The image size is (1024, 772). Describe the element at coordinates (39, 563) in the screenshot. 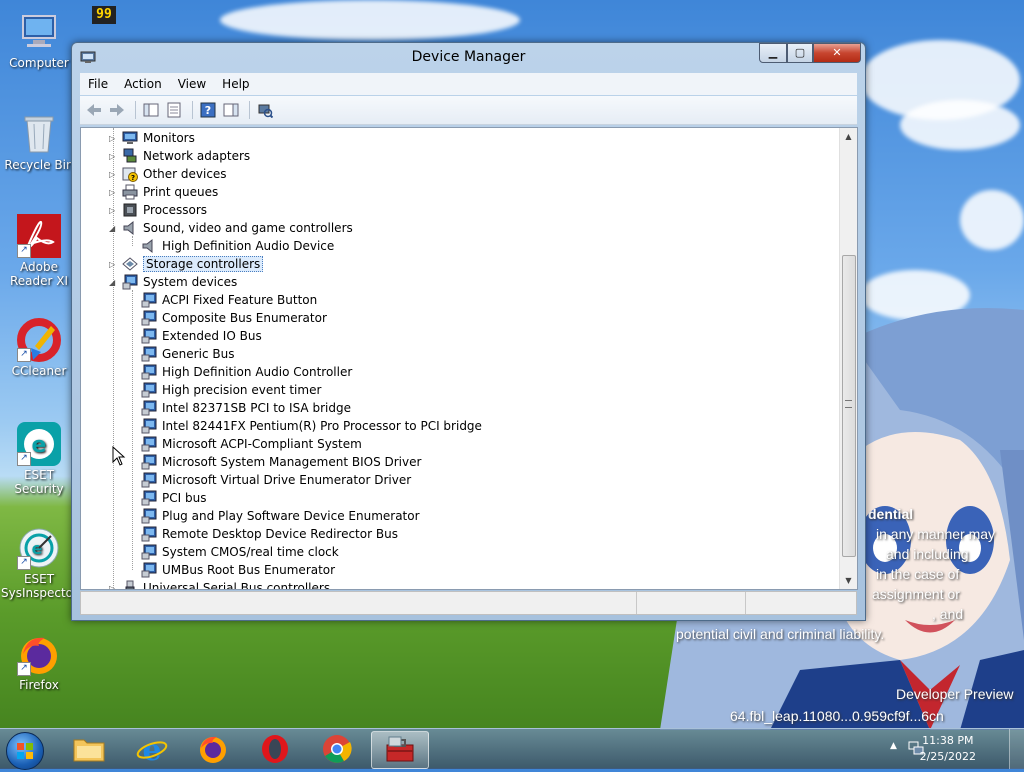

I see `desktop-icon-eset-sysinspector: e ↗ ESET SysInspector` at that location.